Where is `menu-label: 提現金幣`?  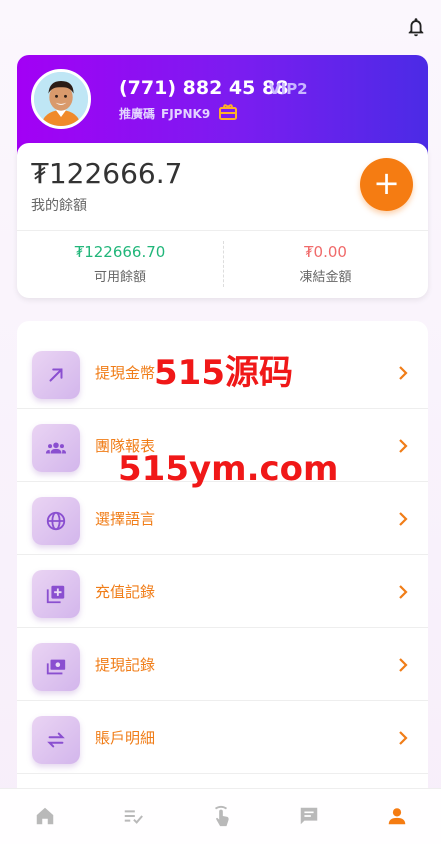
menu-label: 提現金幣 is located at coordinates (125, 373).